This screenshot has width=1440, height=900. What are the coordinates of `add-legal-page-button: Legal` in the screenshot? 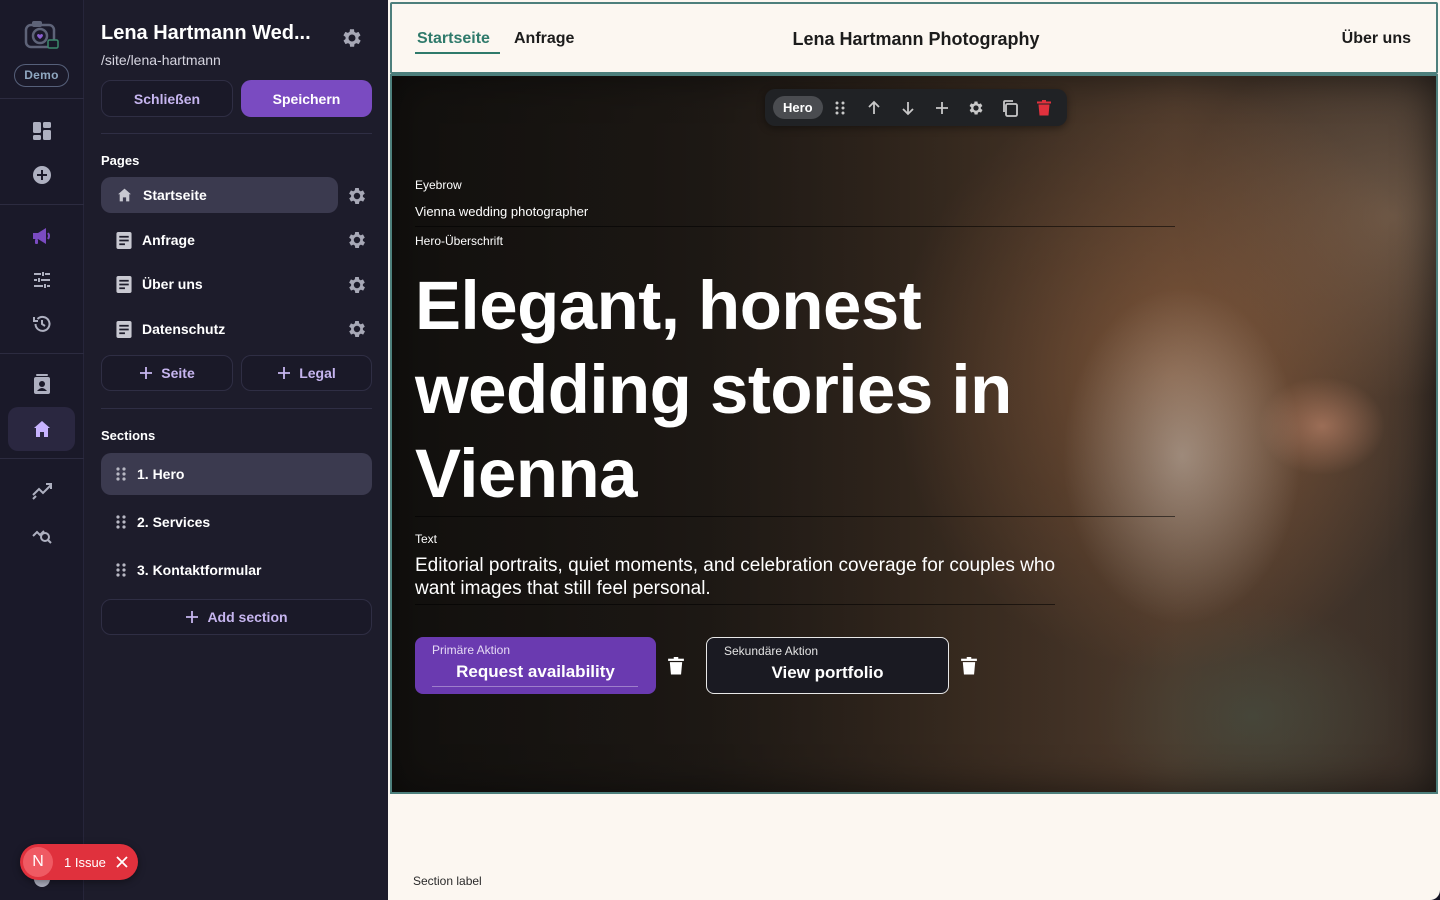 It's located at (306, 373).